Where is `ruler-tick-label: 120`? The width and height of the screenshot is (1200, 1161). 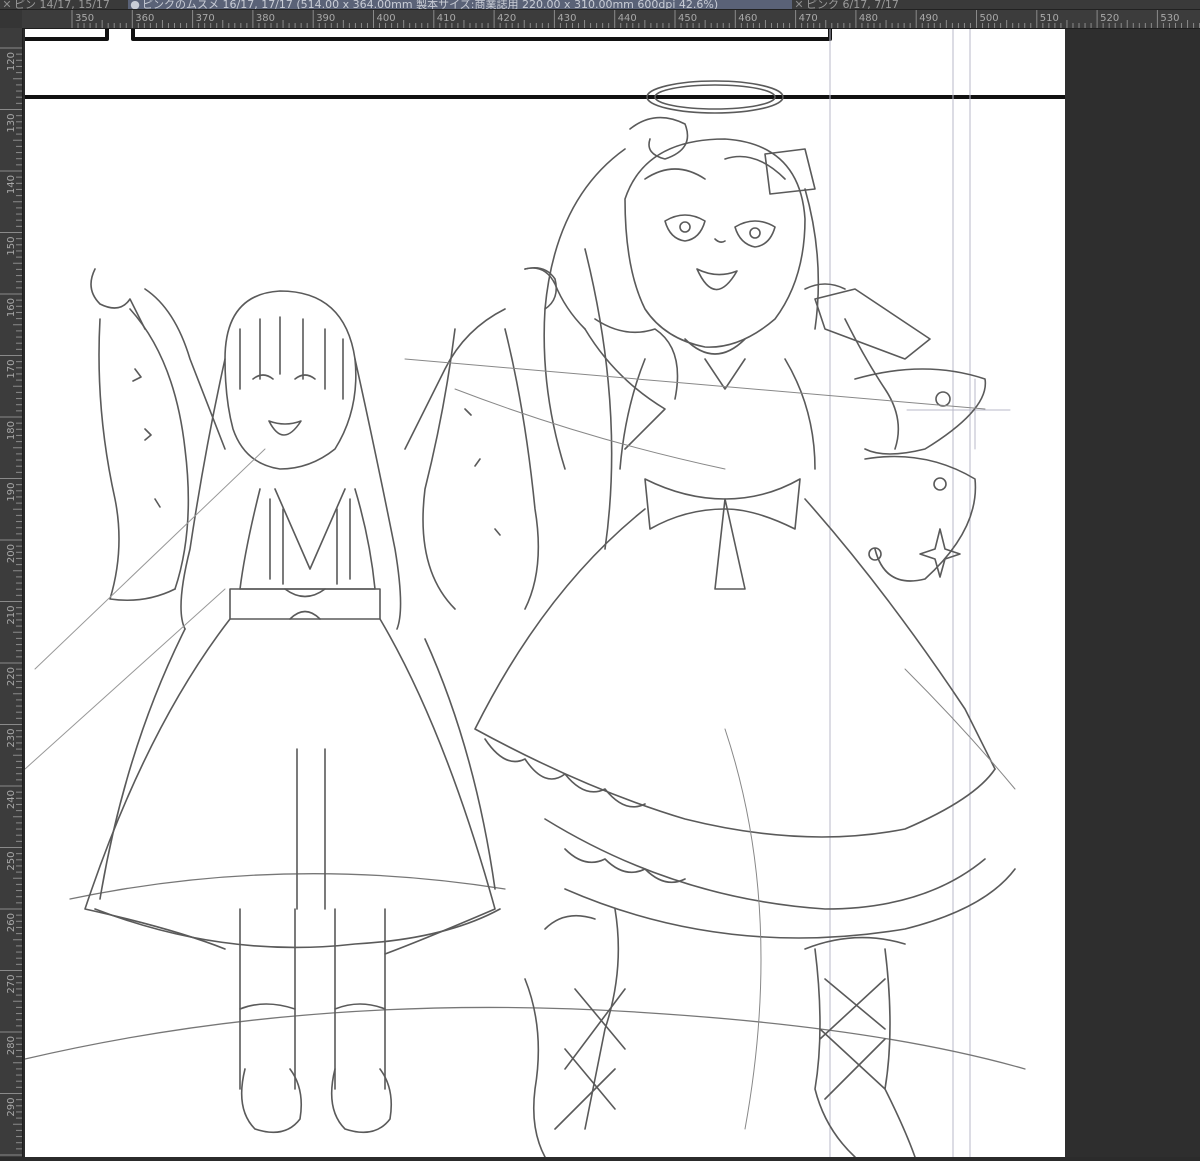
ruler-tick-label: 120 is located at coordinates (11, 61).